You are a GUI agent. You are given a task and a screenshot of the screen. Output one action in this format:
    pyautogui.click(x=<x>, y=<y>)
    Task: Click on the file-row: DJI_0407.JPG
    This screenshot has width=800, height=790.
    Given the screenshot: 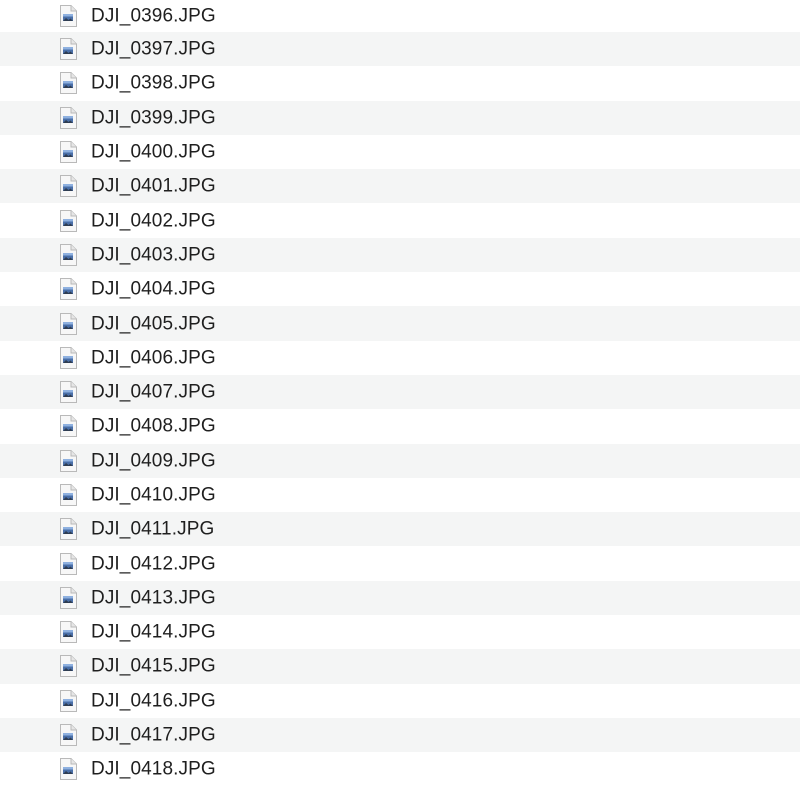 What is the action you would take?
    pyautogui.click(x=400, y=392)
    